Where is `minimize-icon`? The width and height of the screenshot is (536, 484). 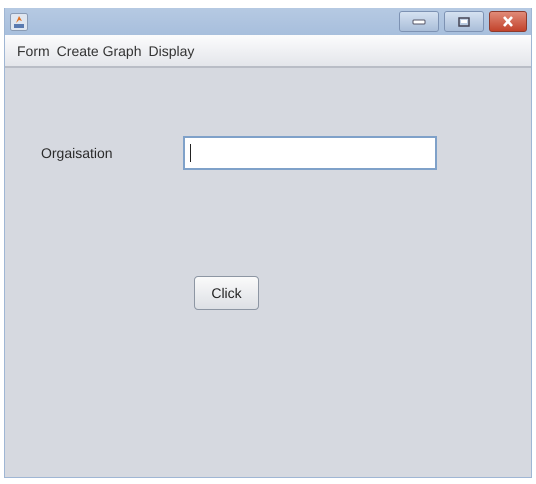 minimize-icon is located at coordinates (419, 21).